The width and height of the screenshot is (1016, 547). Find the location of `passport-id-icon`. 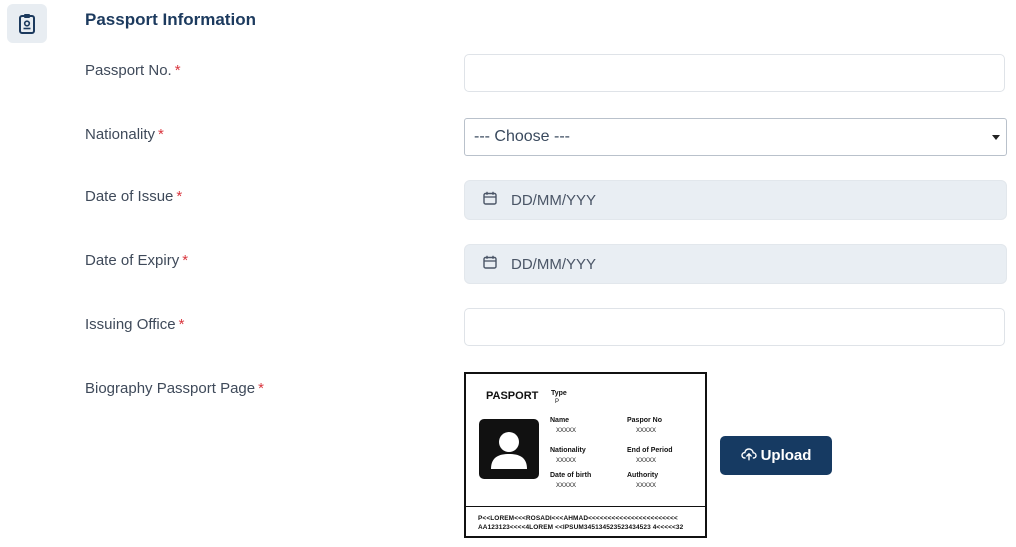

passport-id-icon is located at coordinates (27, 23).